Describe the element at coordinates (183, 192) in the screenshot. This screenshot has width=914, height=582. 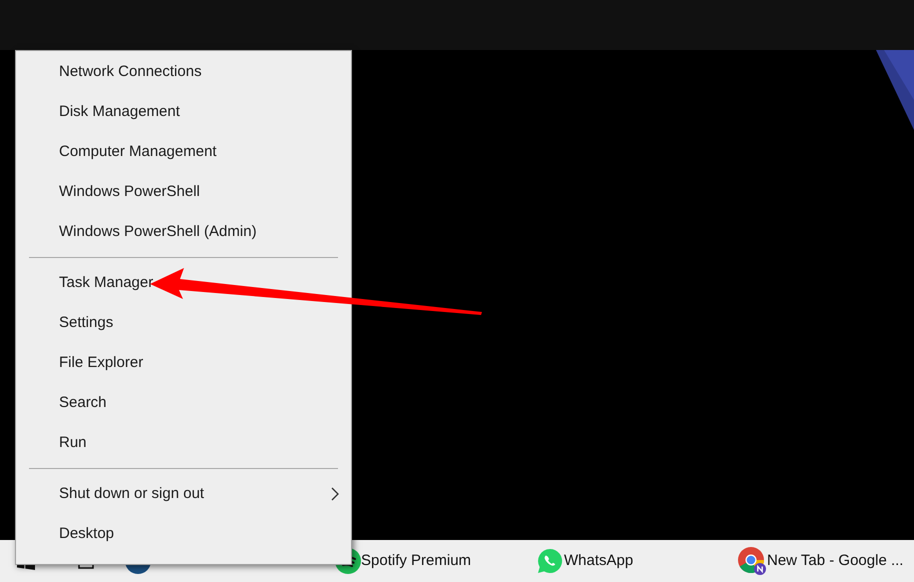
I see `menu-item: Windows PowerShell` at that location.